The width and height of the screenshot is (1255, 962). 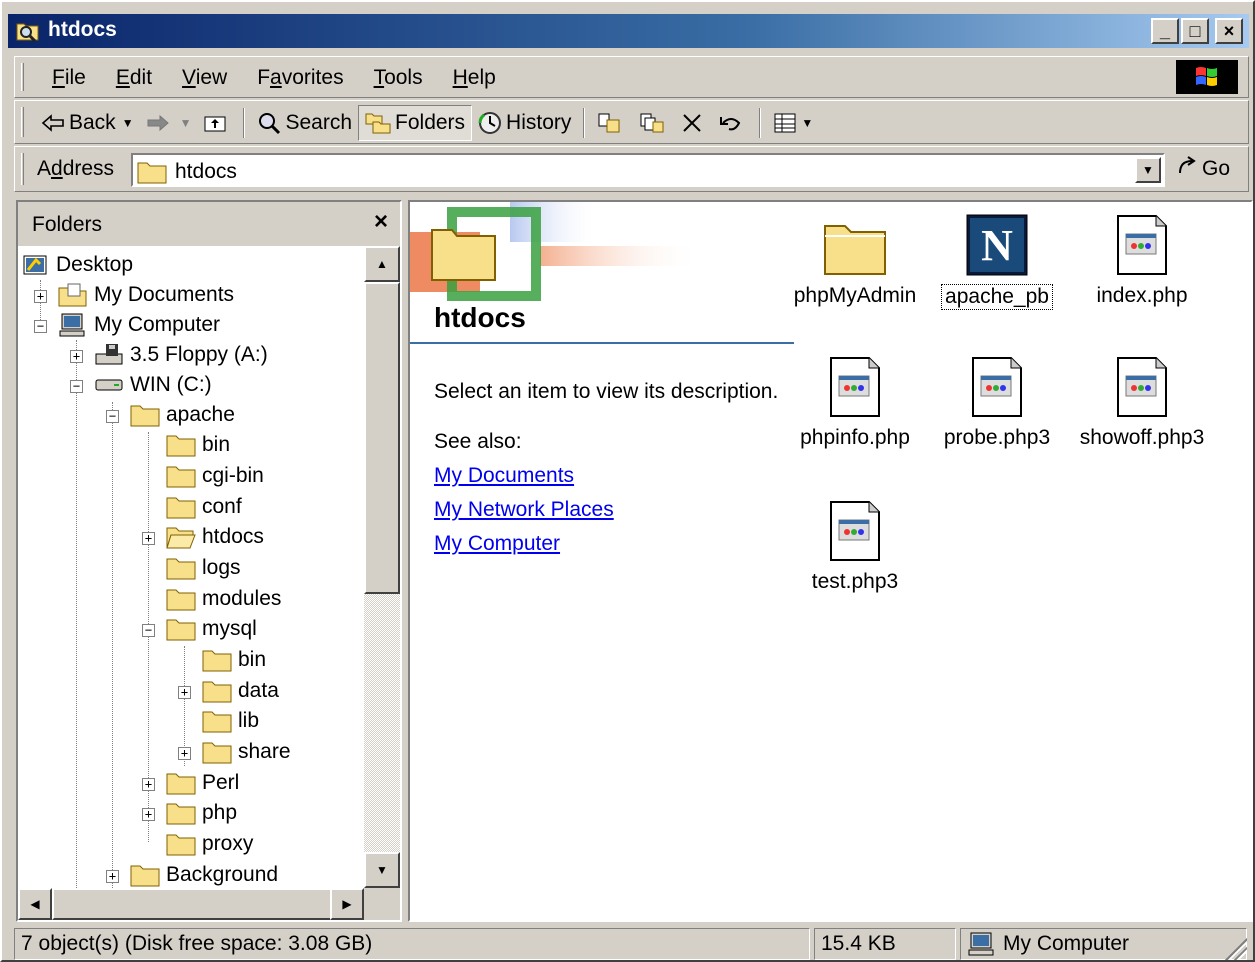 What do you see at coordinates (181, 355) in the screenshot?
I see `tree-item-floppy: 3.5 Floppy (A:)` at bounding box center [181, 355].